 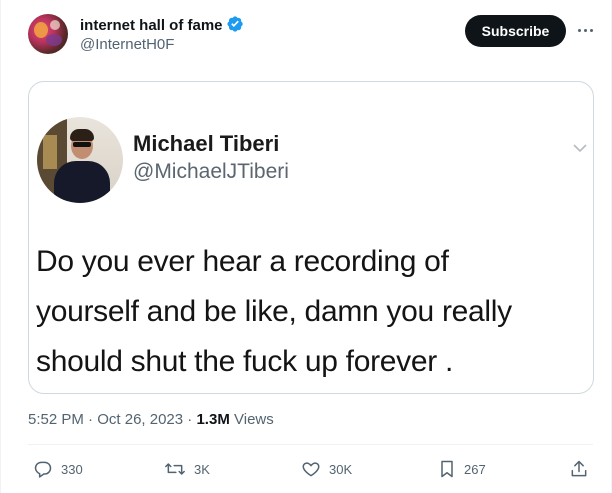 I want to click on divider, so click(x=310, y=444).